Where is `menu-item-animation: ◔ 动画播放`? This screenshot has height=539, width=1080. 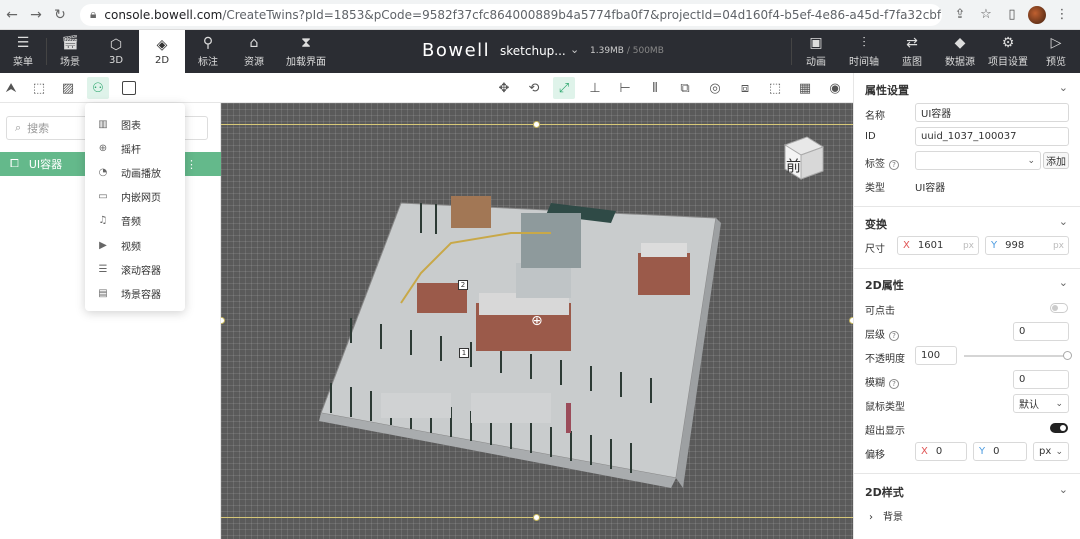 menu-item-animation: ◔ 动画播放 is located at coordinates (135, 172).